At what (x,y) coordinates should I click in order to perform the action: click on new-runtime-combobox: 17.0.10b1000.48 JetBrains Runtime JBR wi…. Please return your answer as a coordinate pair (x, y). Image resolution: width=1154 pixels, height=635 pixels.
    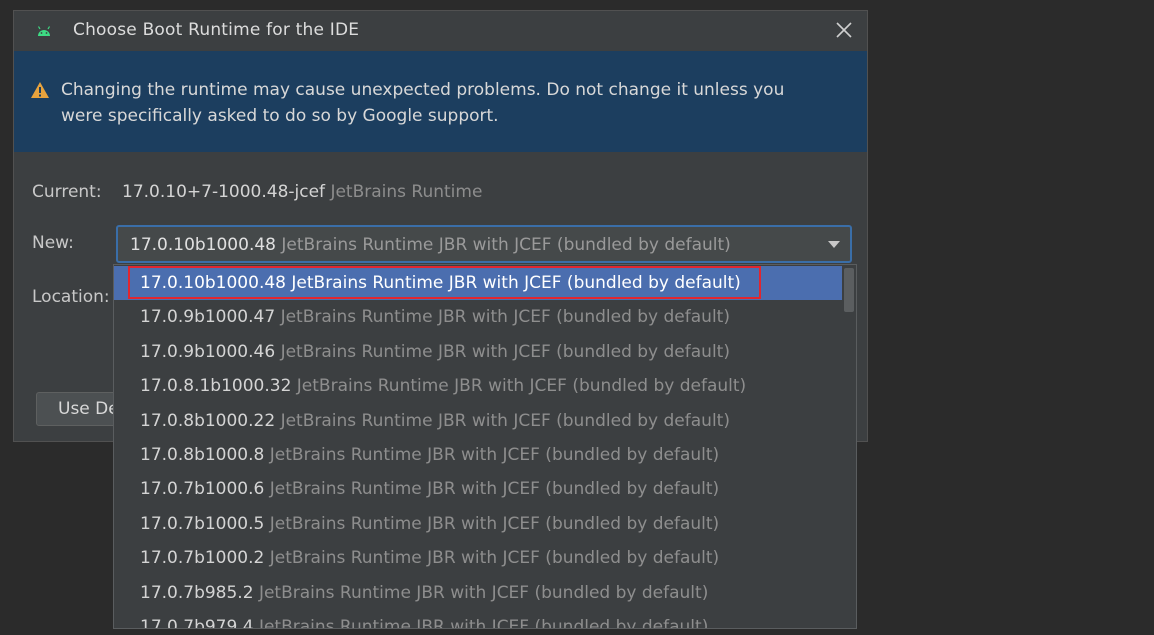
    Looking at the image, I should click on (484, 244).